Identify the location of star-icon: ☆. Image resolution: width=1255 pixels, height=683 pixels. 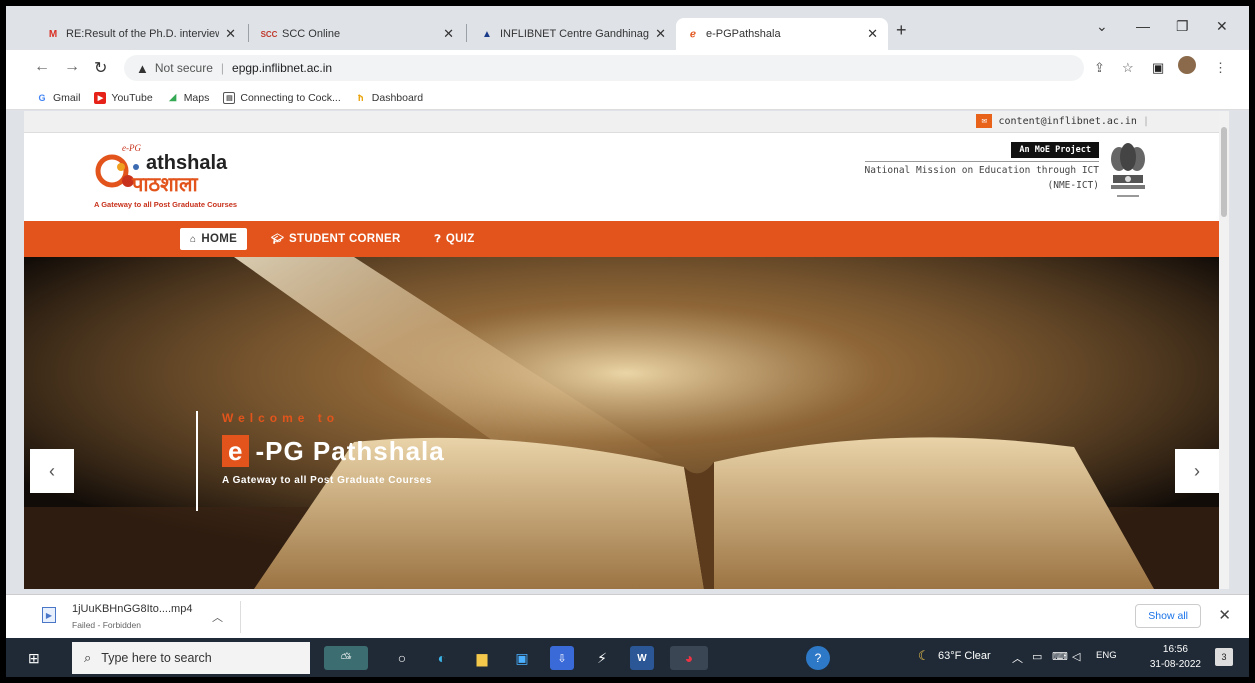
(1128, 68).